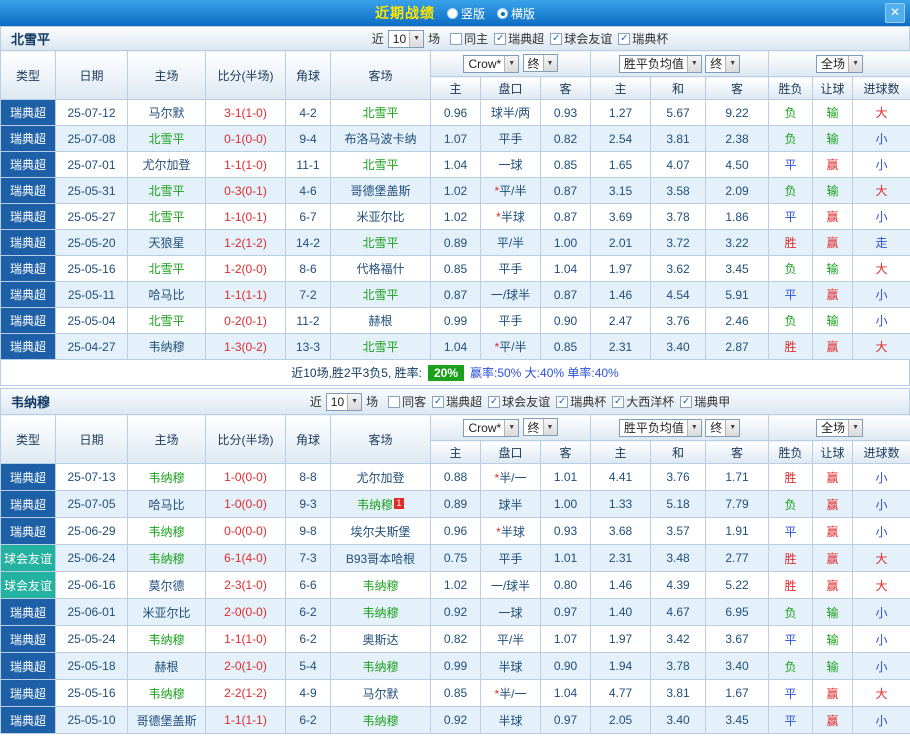  Describe the element at coordinates (621, 666) in the screenshot. I see `win-odds-cell: 1.94` at that location.